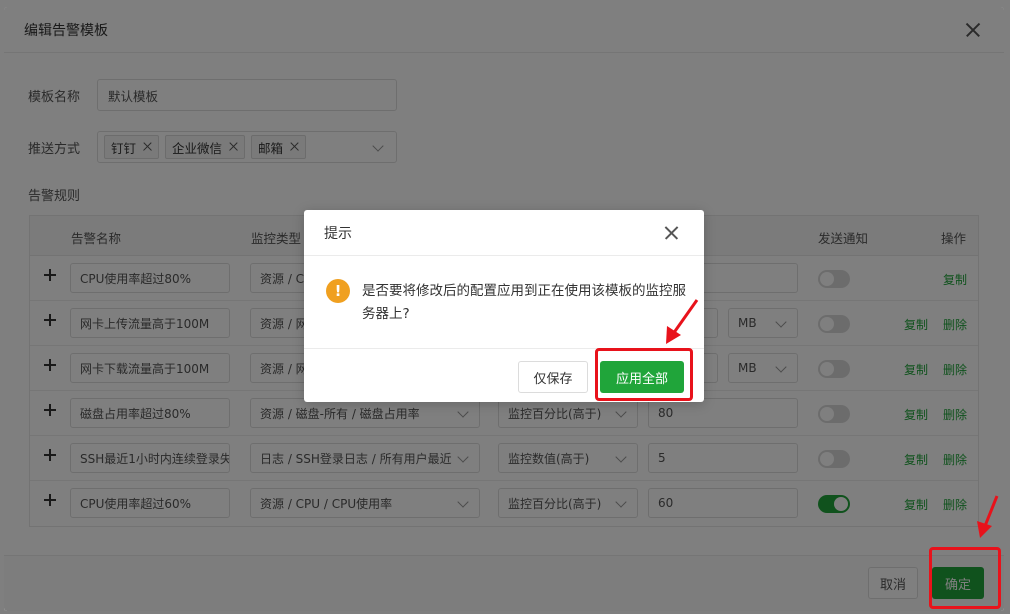  I want to click on close-icon, so click(672, 233).